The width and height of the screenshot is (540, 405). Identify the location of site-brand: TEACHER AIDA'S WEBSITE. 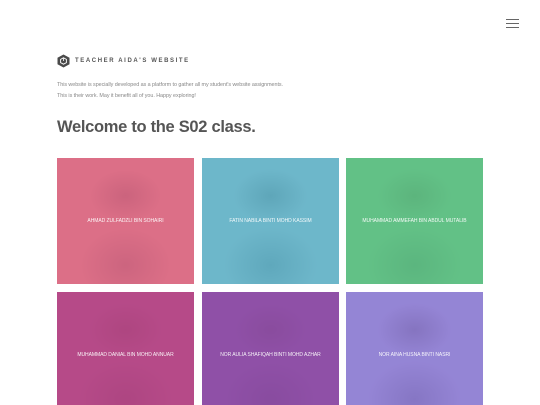
(123, 61).